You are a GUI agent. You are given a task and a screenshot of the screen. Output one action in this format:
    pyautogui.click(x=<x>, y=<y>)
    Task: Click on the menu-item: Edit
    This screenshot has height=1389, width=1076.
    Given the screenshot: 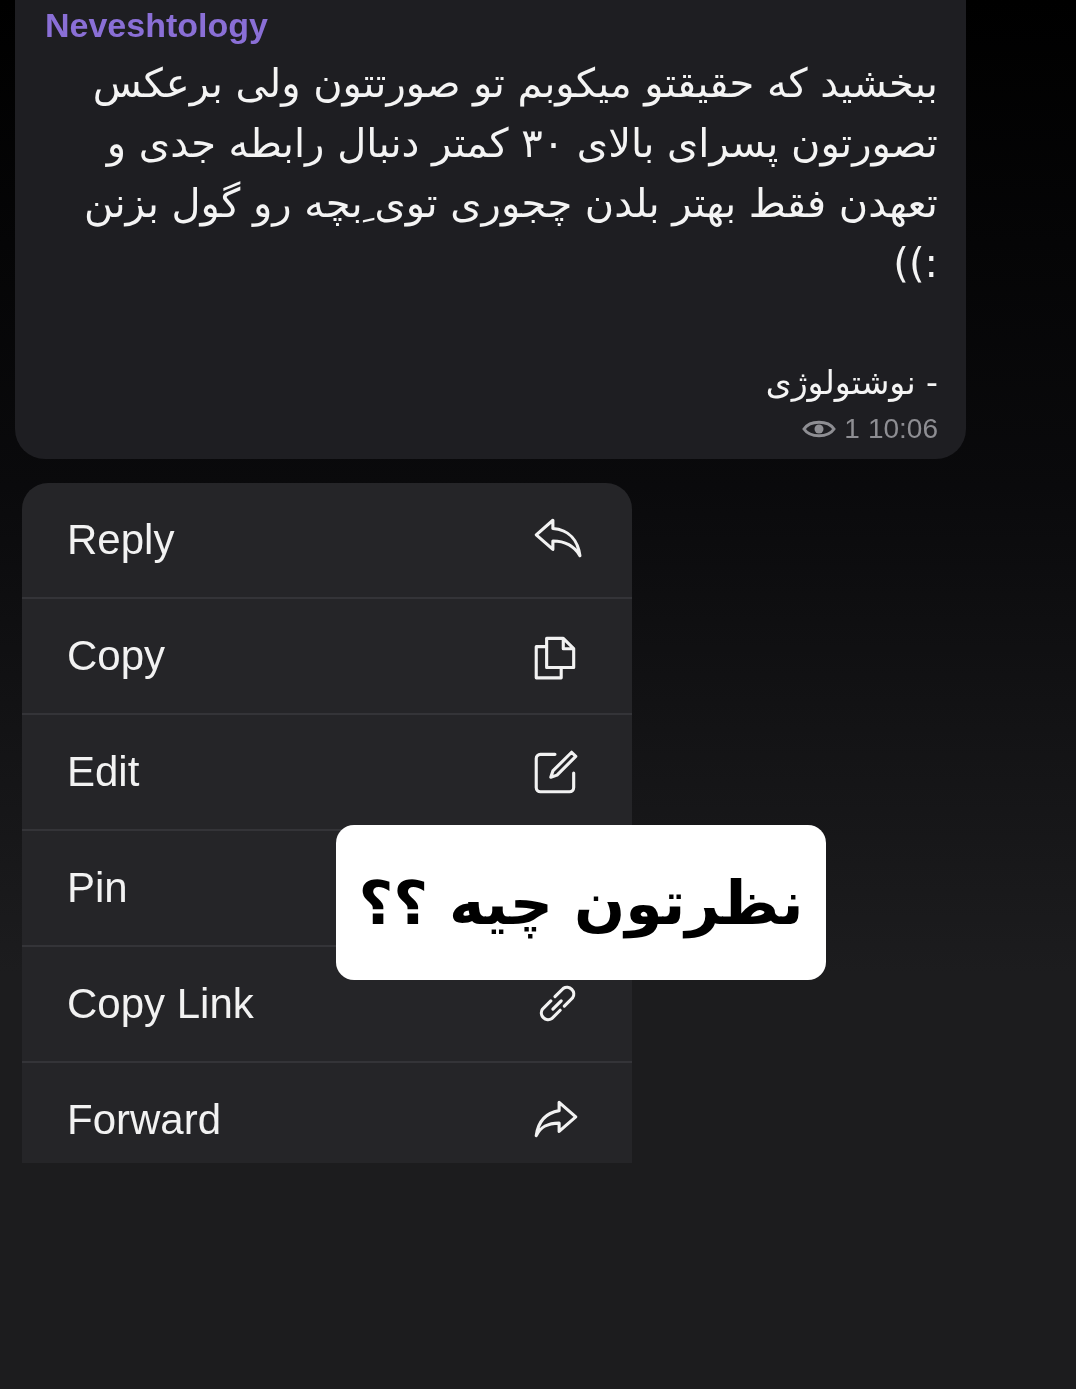 What is the action you would take?
    pyautogui.click(x=103, y=772)
    